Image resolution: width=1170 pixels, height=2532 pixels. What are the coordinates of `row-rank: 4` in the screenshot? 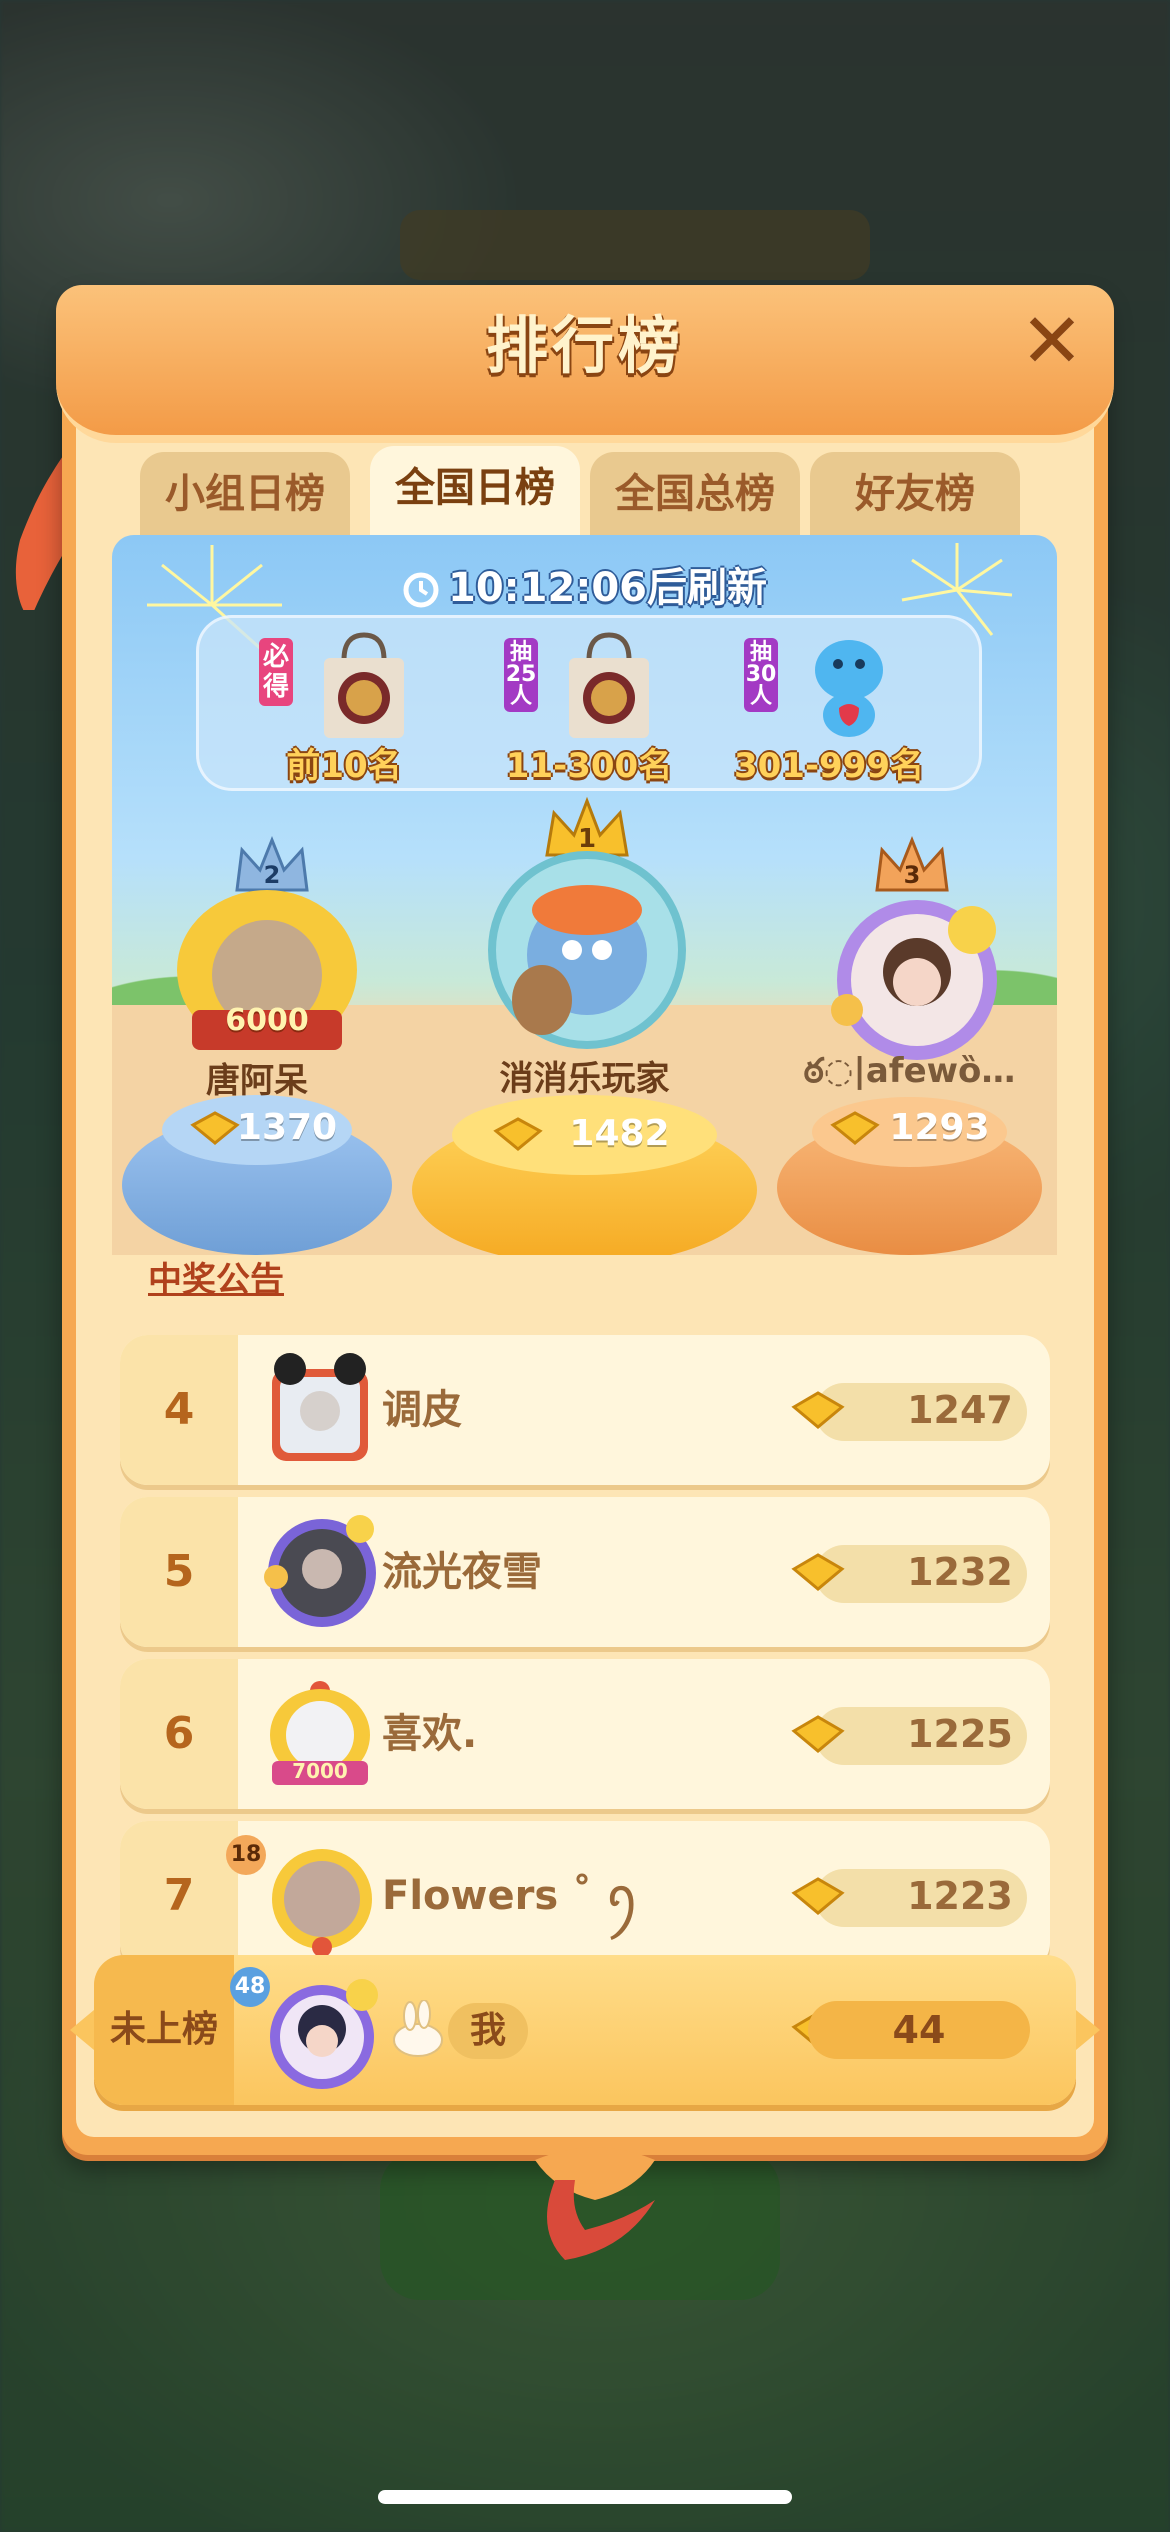 It's located at (179, 1410).